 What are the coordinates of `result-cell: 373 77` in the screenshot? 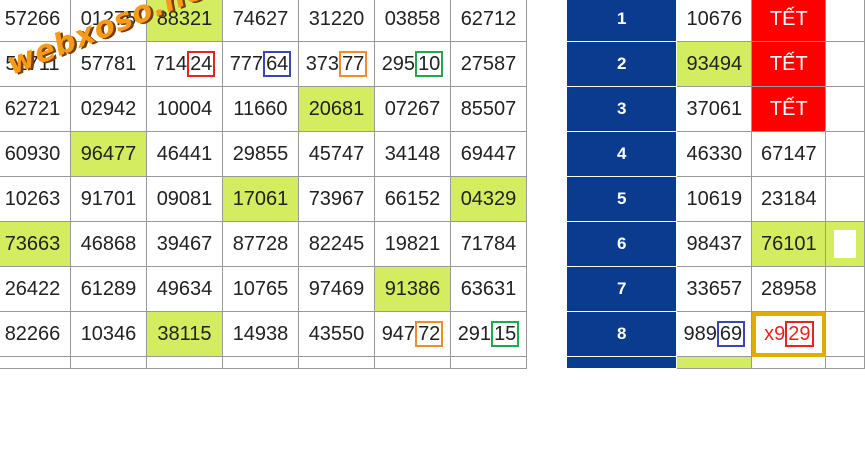 It's located at (336, 64).